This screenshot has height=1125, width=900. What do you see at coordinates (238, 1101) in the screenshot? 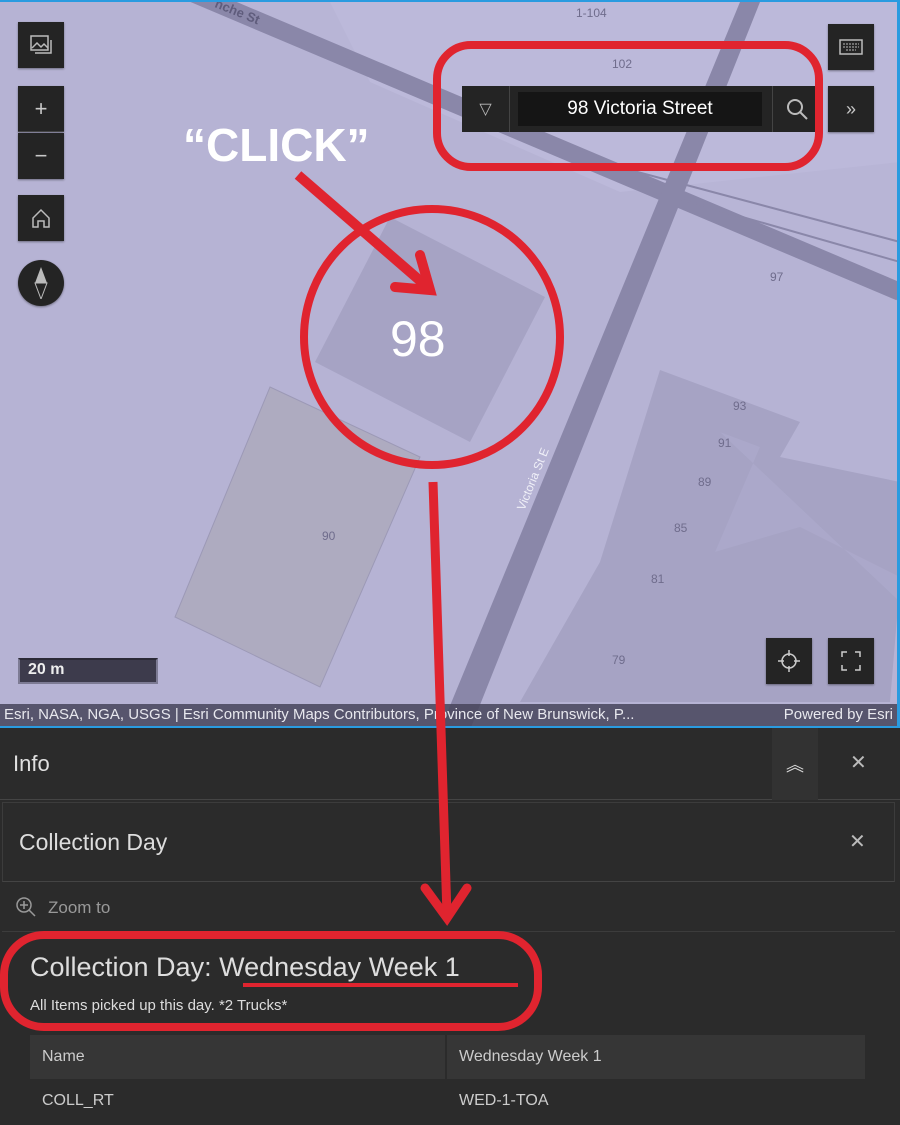
I see `table-cell: COLL_RT` at bounding box center [238, 1101].